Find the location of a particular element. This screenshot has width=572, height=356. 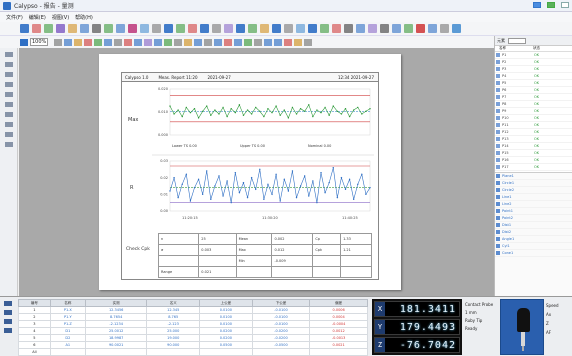

feature-item: Cyl1 is located at coordinates (533, 246).